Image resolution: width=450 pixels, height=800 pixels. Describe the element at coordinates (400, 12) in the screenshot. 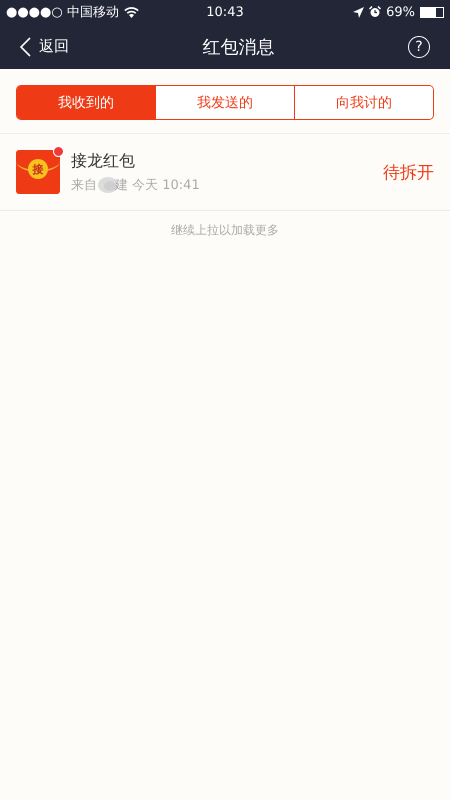

I see `battery-percent-text: 69%` at that location.